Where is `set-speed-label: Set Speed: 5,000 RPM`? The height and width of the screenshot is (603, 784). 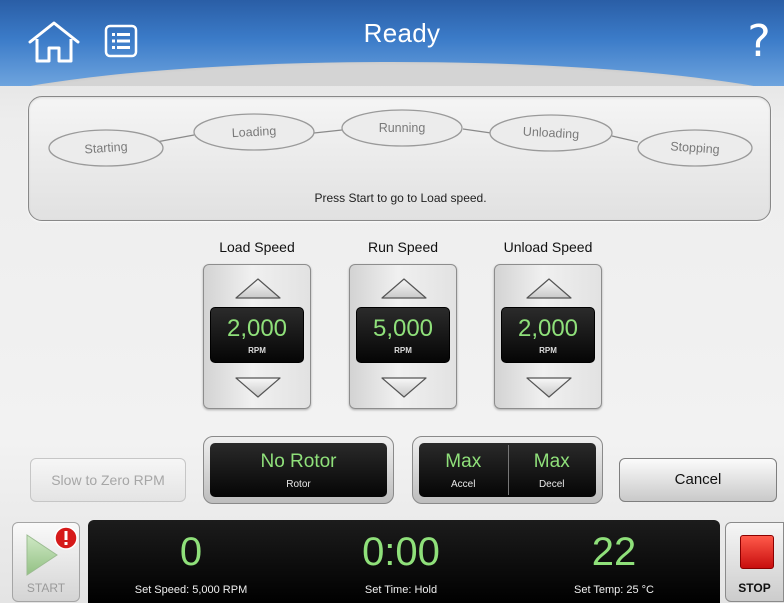 set-speed-label: Set Speed: 5,000 RPM is located at coordinates (191, 590).